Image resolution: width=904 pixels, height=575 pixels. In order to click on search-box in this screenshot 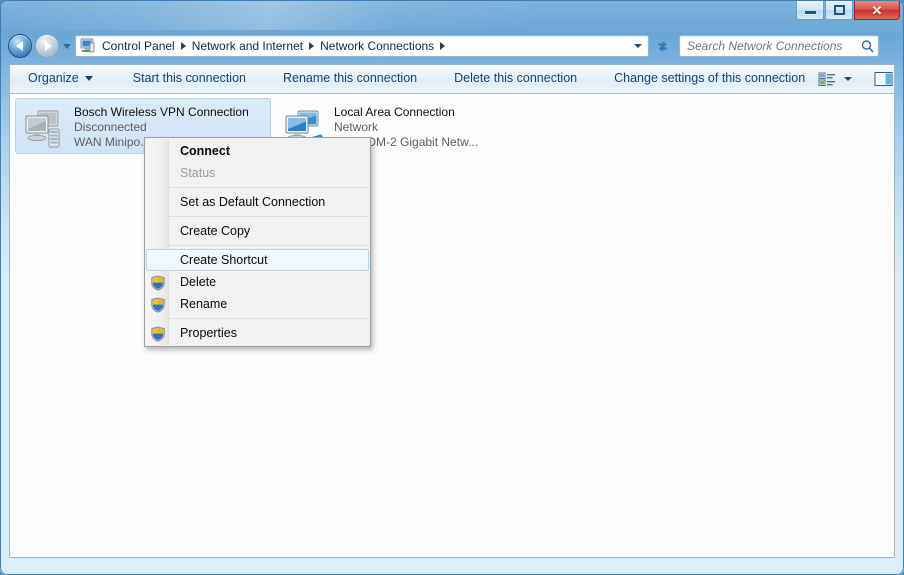, I will do `click(779, 46)`.